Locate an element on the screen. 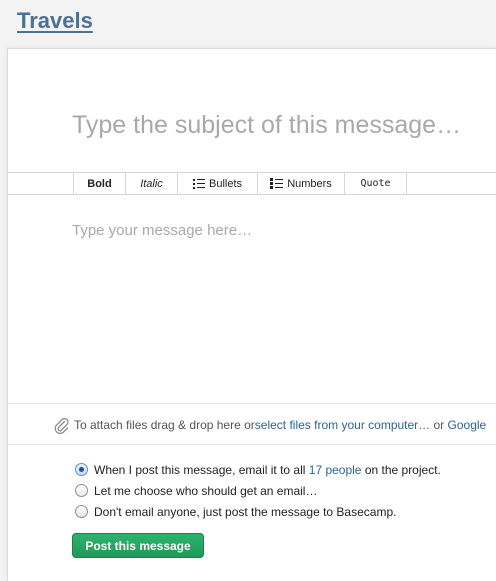  numbers-button: Numbers is located at coordinates (300, 183).